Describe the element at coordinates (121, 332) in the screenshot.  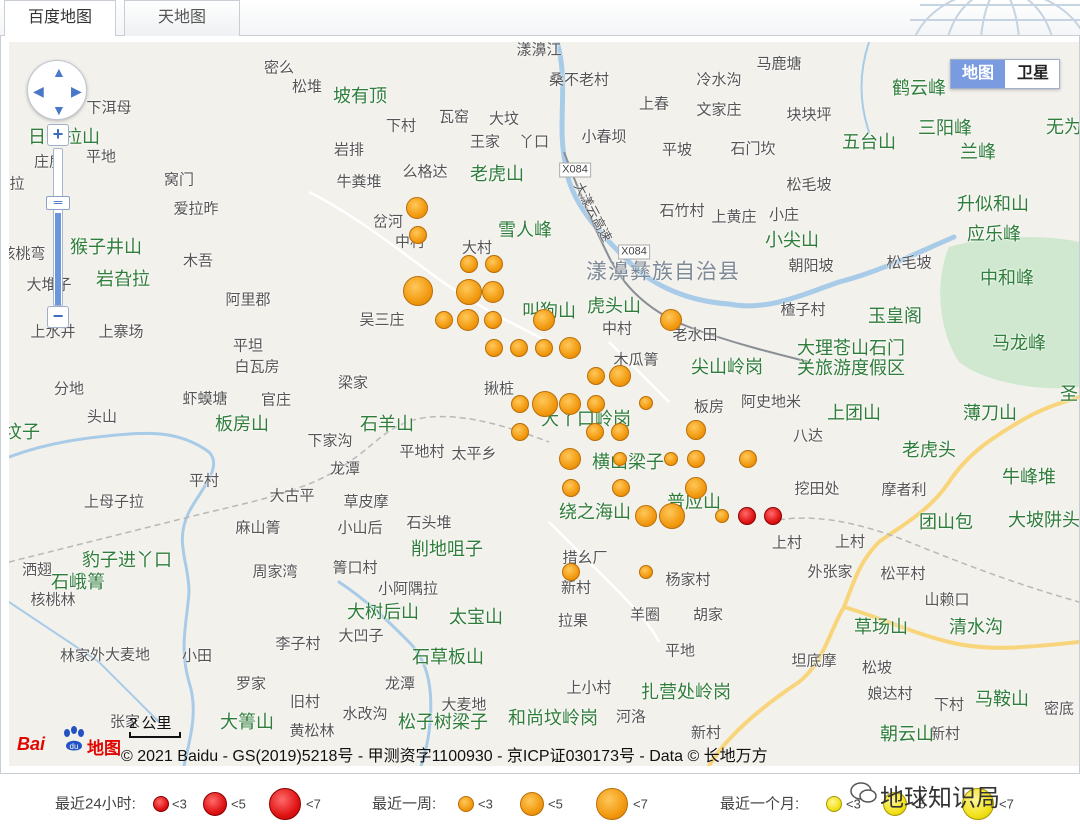
I see `place-label: 上寨场` at that location.